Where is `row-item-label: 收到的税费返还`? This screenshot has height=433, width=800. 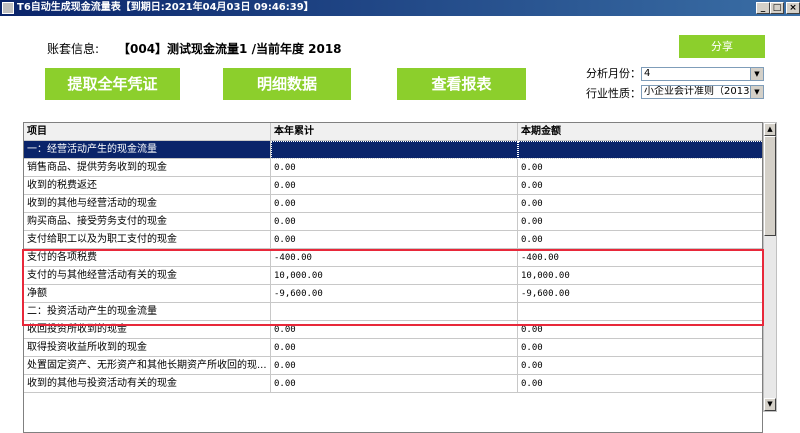 row-item-label: 收到的税费返还 is located at coordinates (147, 186).